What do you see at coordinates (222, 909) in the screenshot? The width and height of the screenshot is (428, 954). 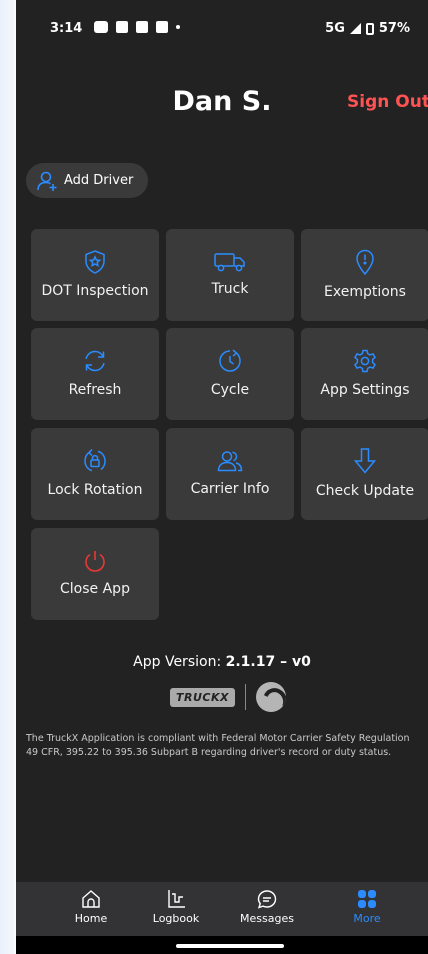 I see `bottom-navigation: Home Logbook Messages More` at bounding box center [222, 909].